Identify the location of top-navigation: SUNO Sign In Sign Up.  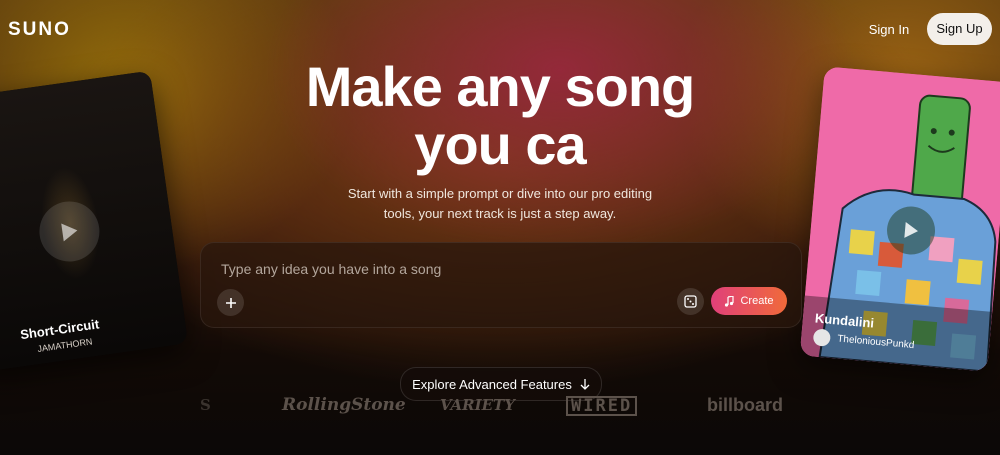
(500, 29).